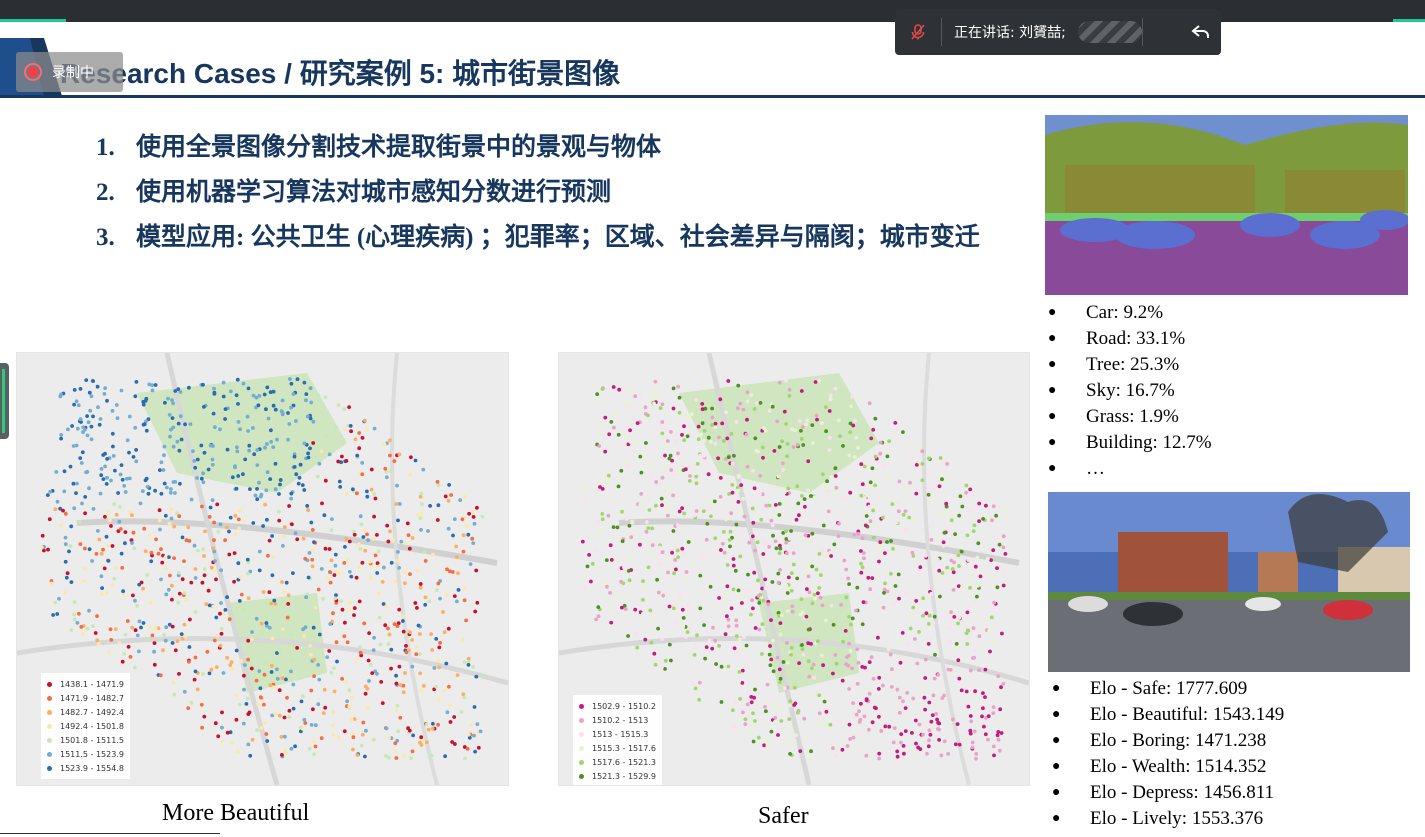  I want to click on legend-swatch, so click(581, 776).